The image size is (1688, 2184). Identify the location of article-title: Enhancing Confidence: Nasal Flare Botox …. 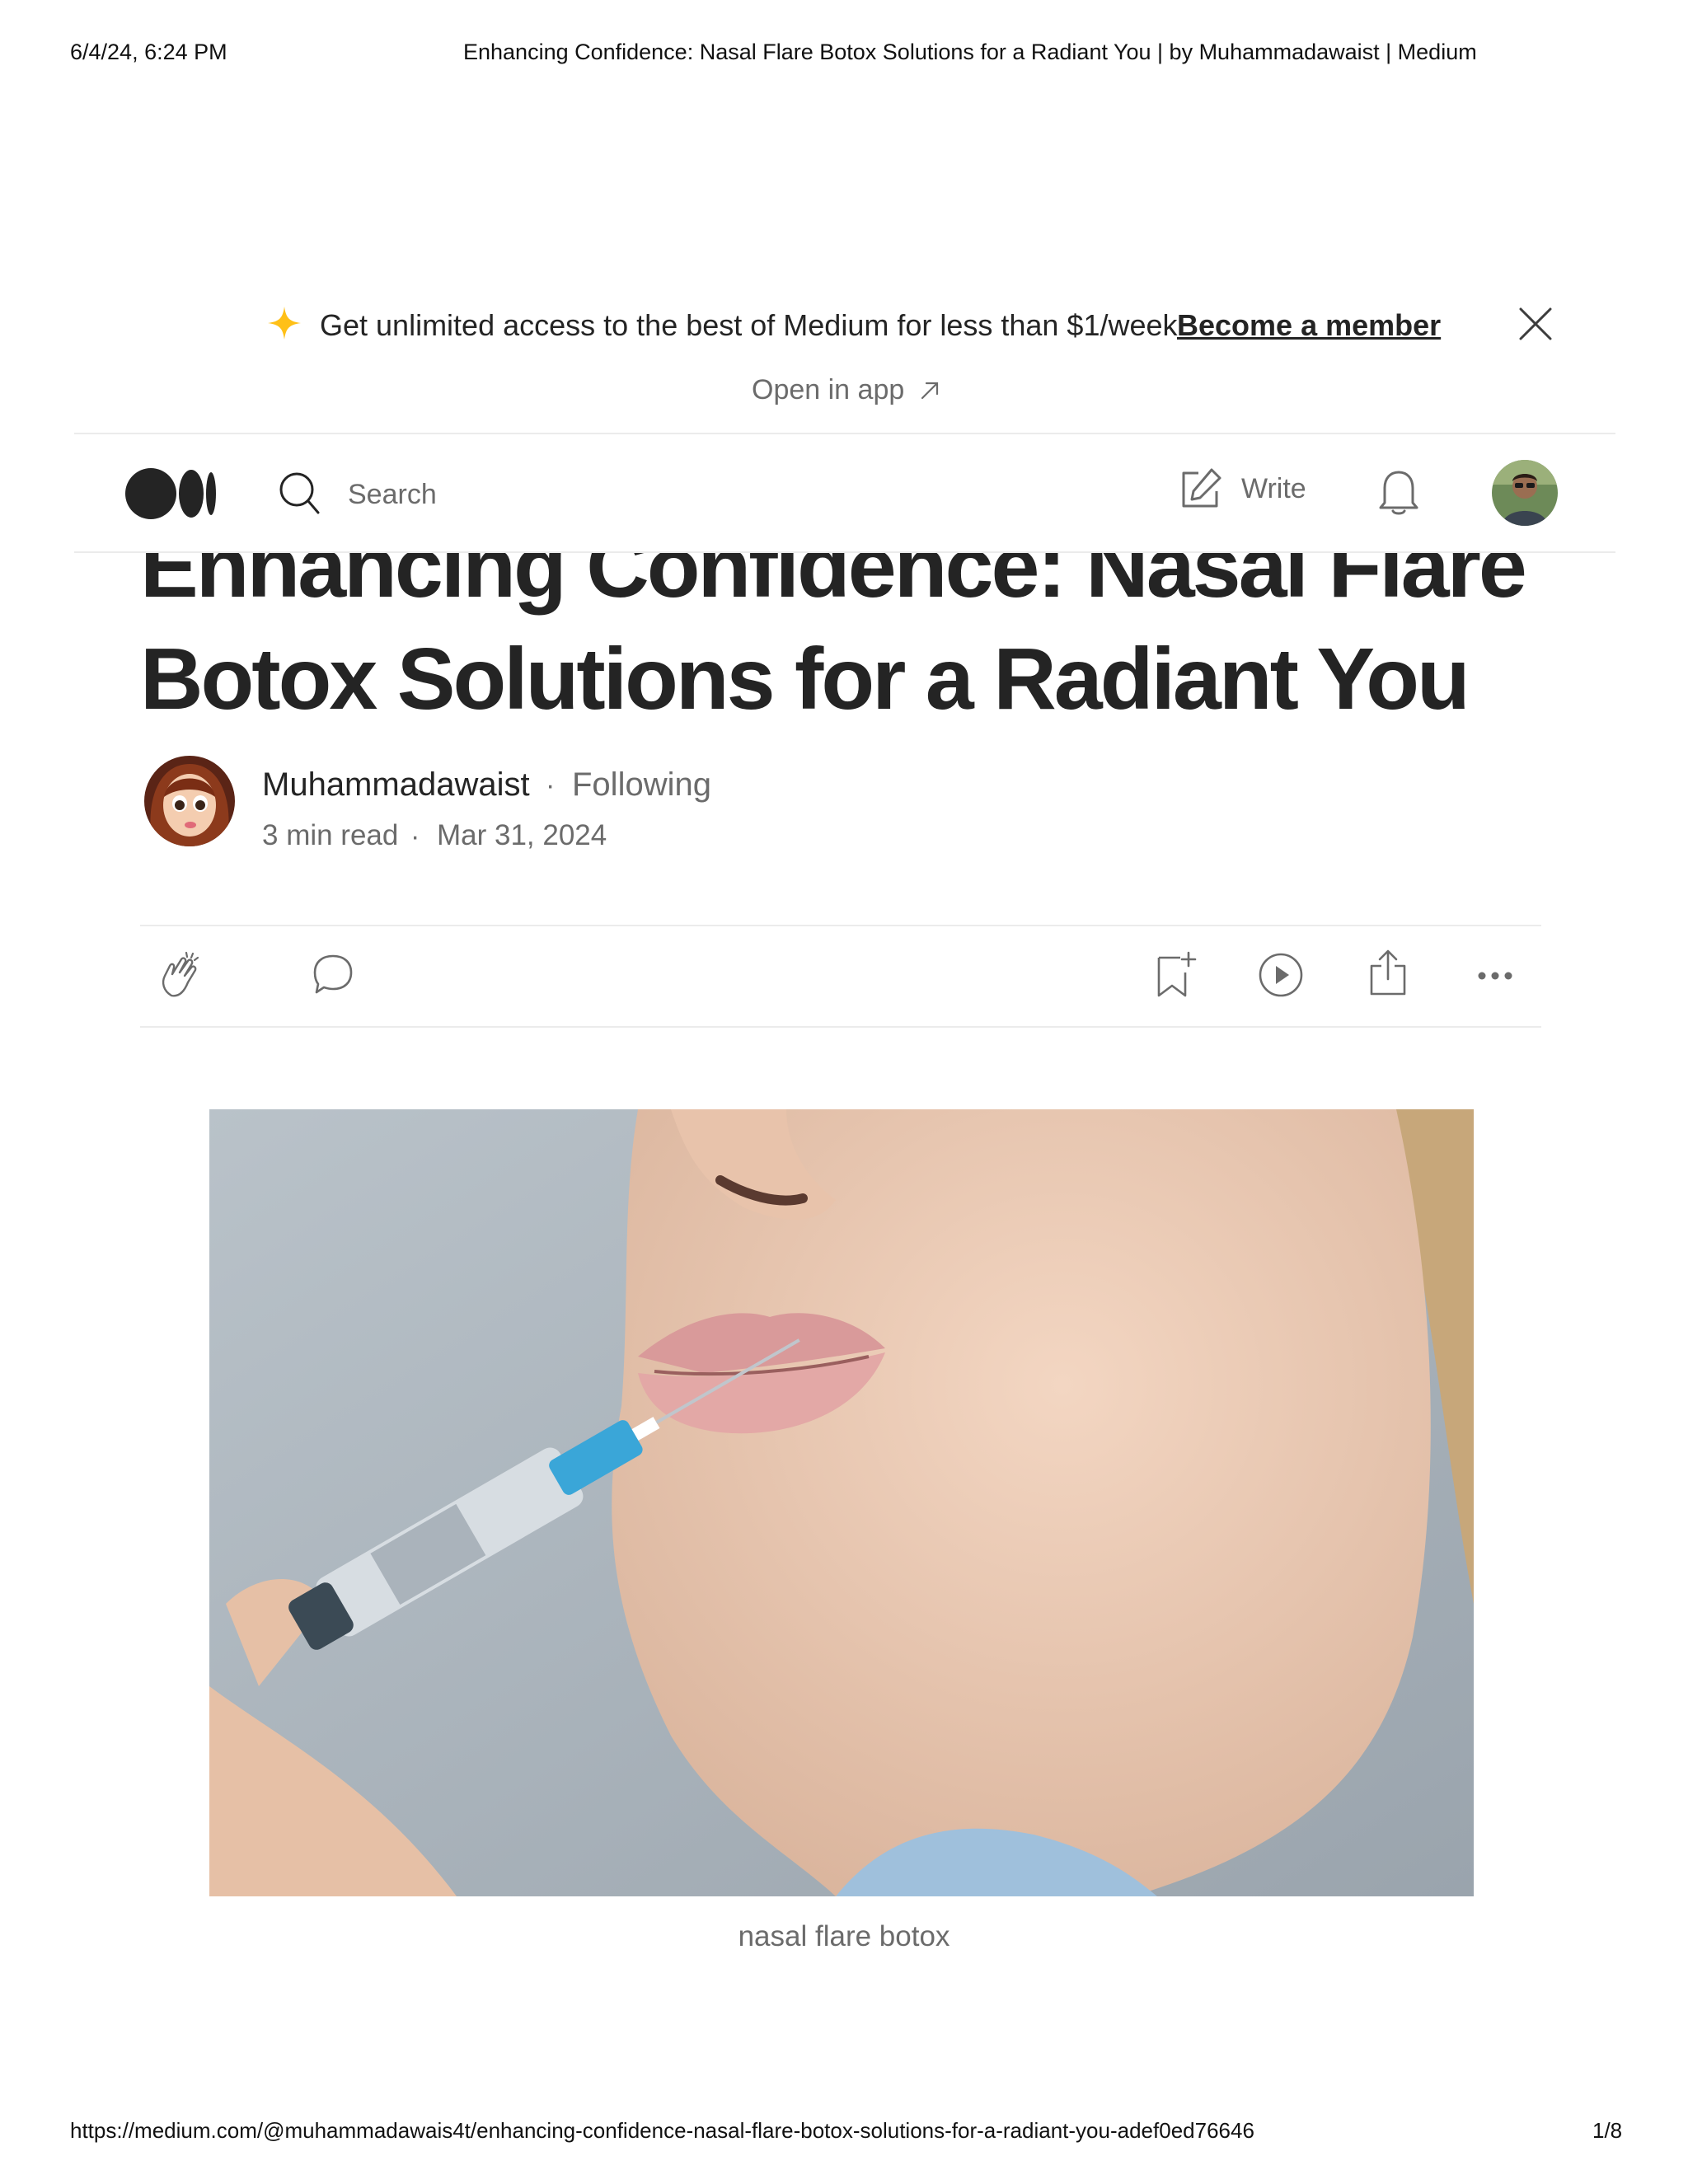
(833, 639).